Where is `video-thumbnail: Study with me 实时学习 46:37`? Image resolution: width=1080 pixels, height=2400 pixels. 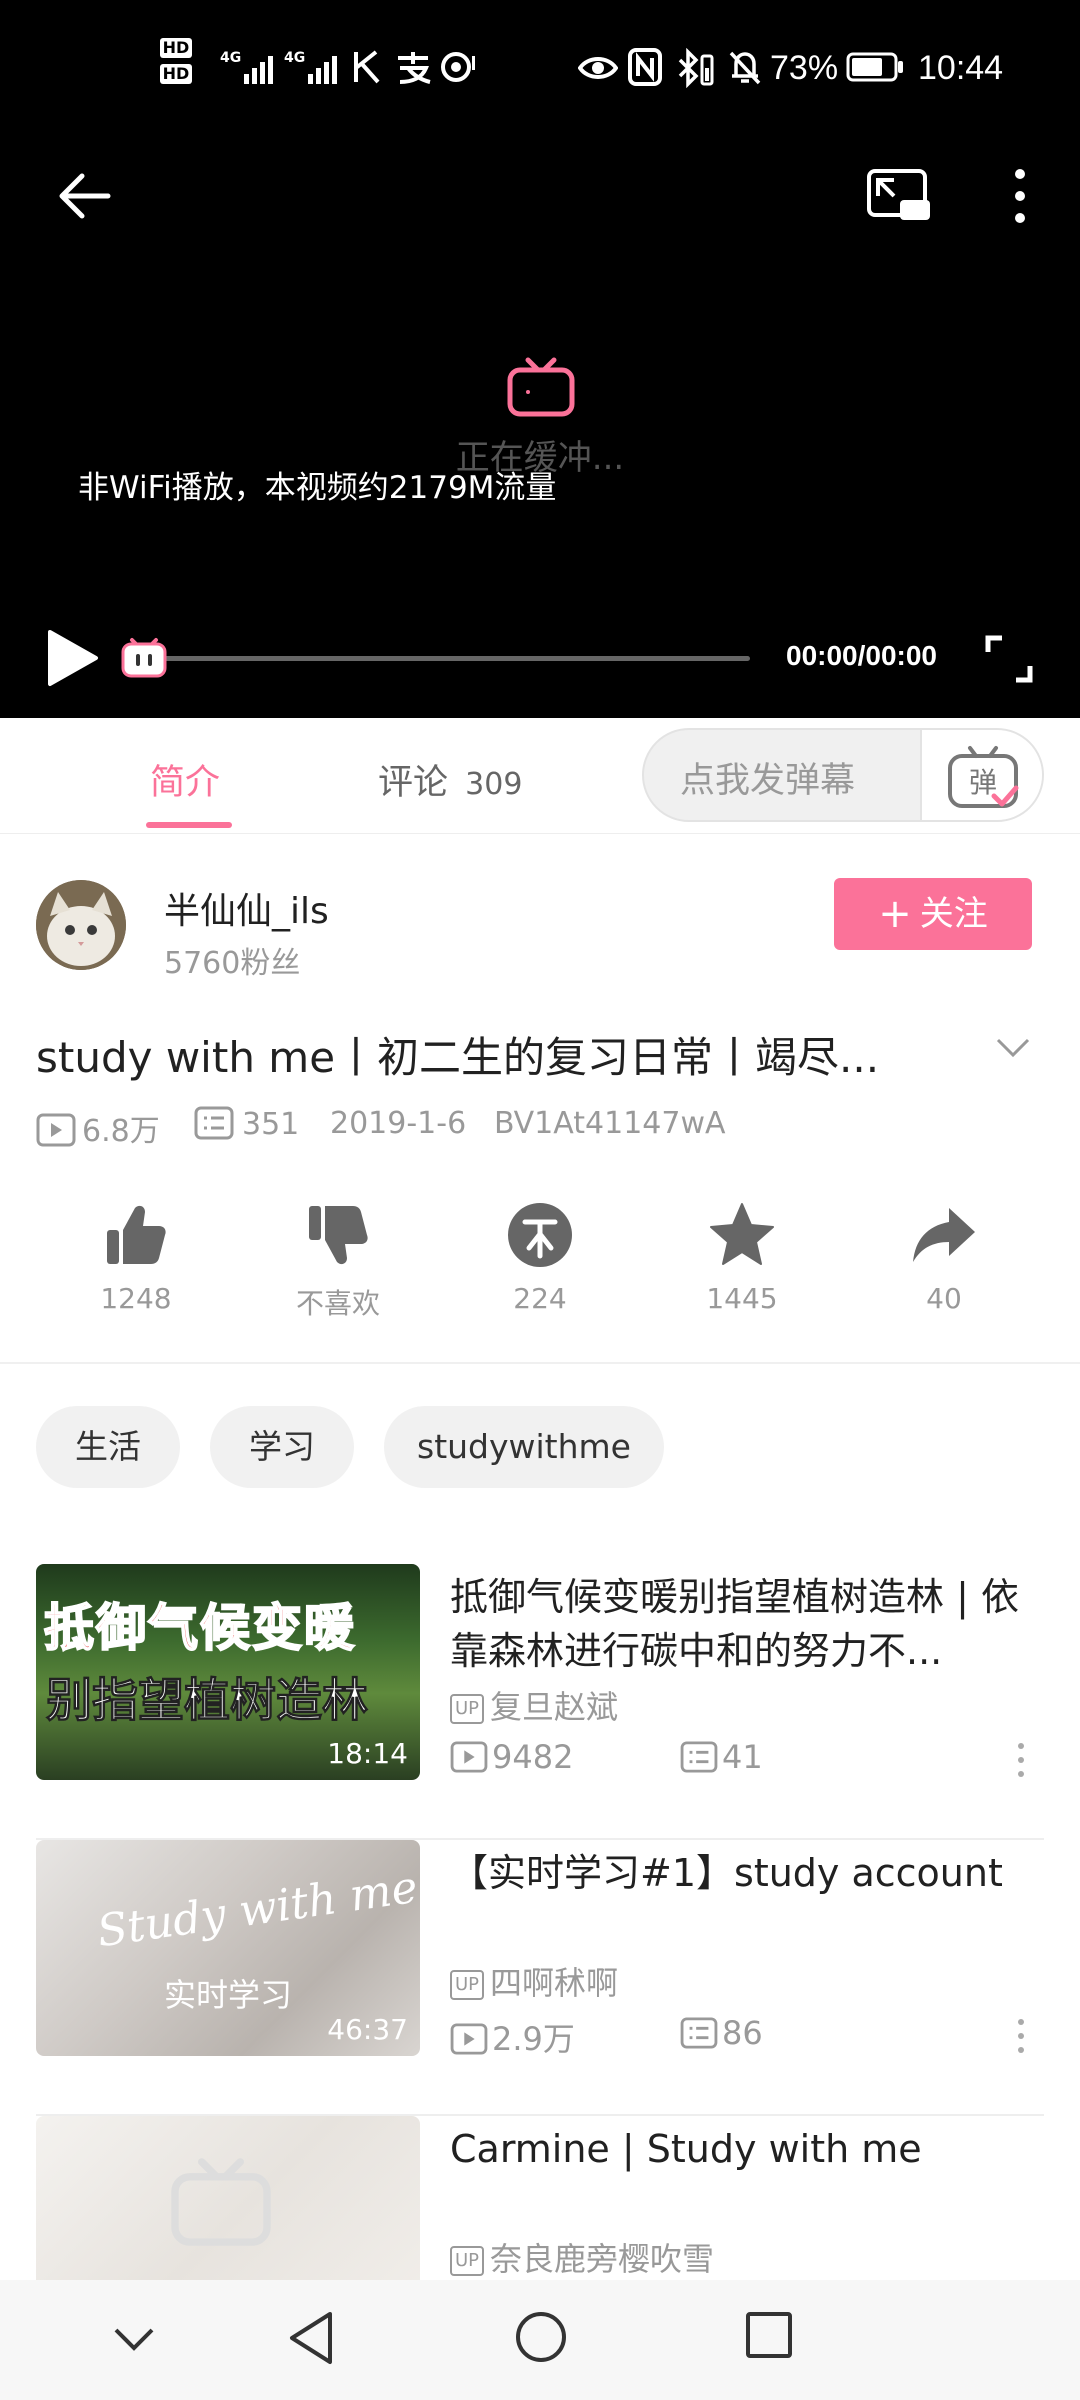
video-thumbnail: Study with me 实时学习 46:37 is located at coordinates (228, 1948).